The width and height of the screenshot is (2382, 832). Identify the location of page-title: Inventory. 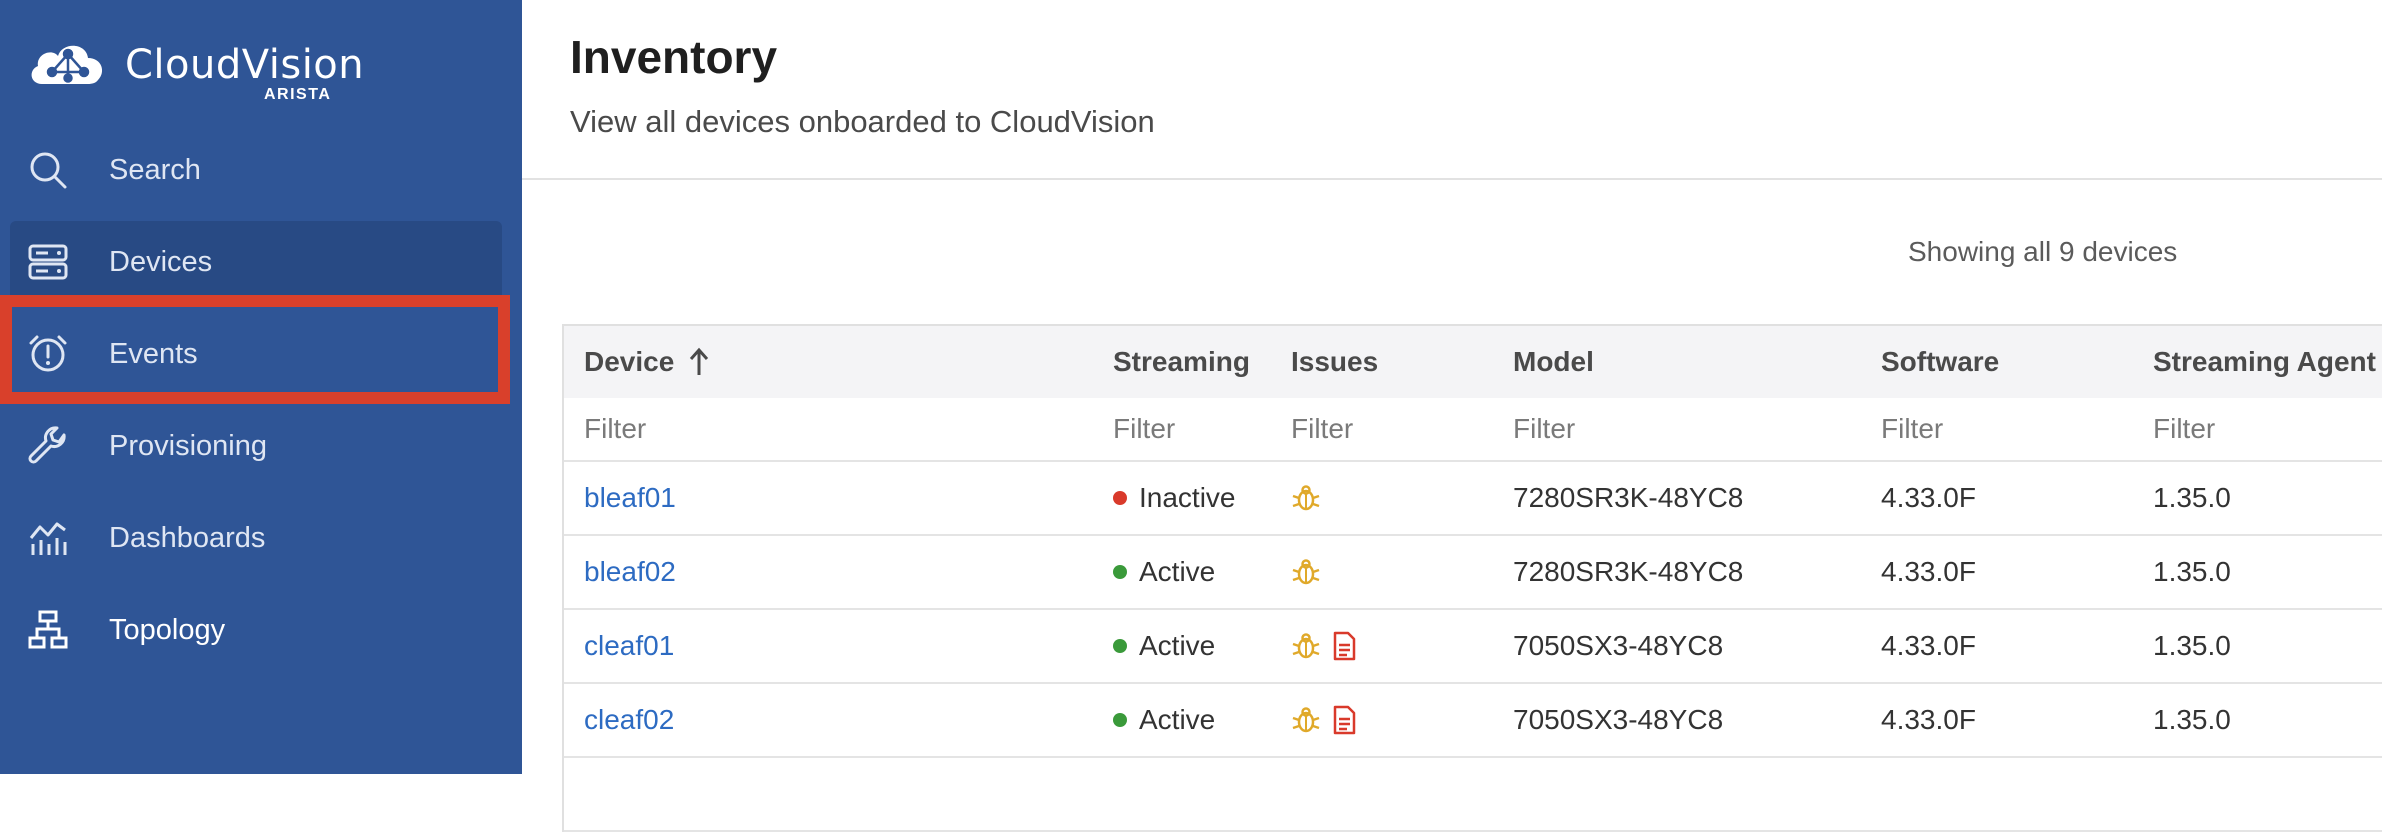
(674, 57).